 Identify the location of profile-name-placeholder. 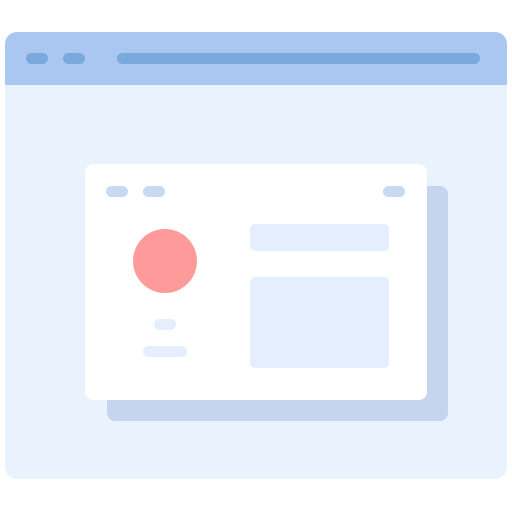
(165, 324).